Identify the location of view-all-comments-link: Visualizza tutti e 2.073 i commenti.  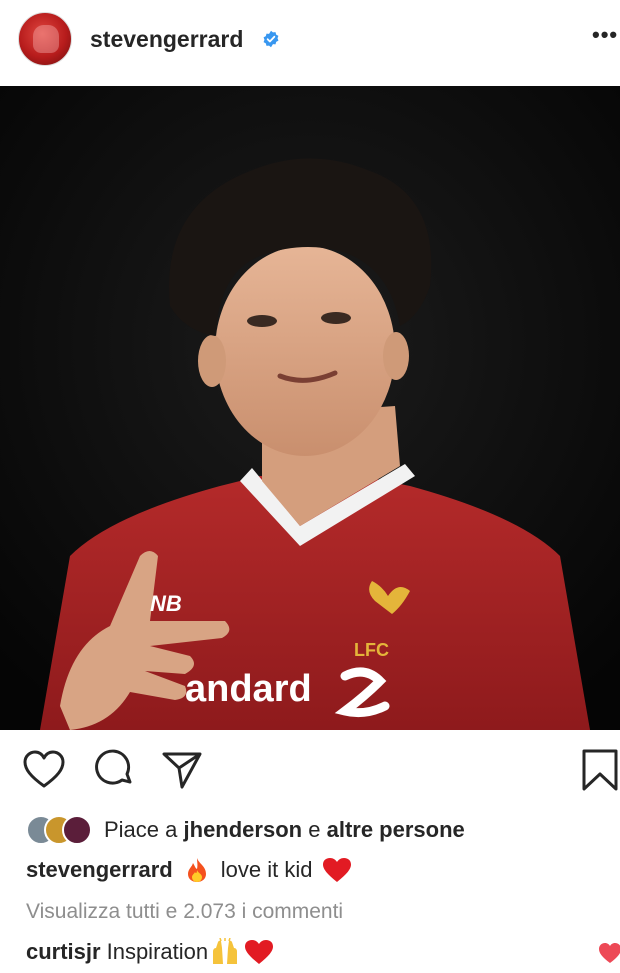
(184, 912).